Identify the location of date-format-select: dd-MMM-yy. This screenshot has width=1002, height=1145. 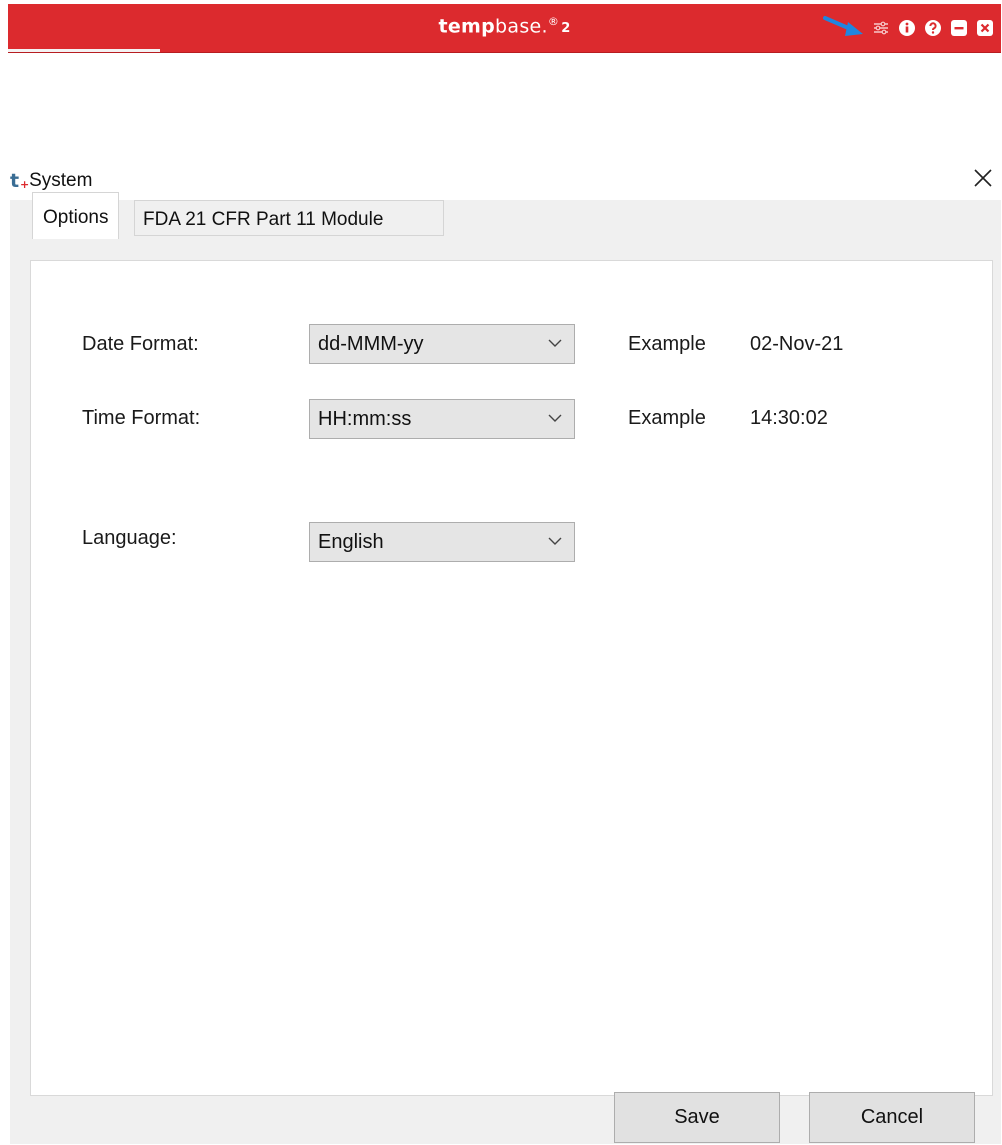
(442, 344).